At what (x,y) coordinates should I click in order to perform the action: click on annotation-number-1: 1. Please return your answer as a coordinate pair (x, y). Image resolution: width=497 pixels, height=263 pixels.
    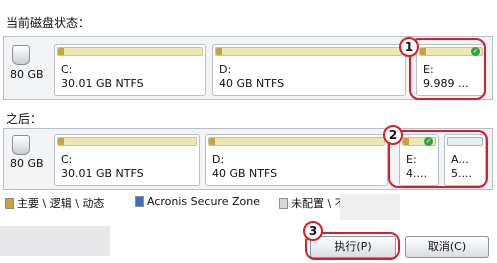
    Looking at the image, I should click on (409, 47).